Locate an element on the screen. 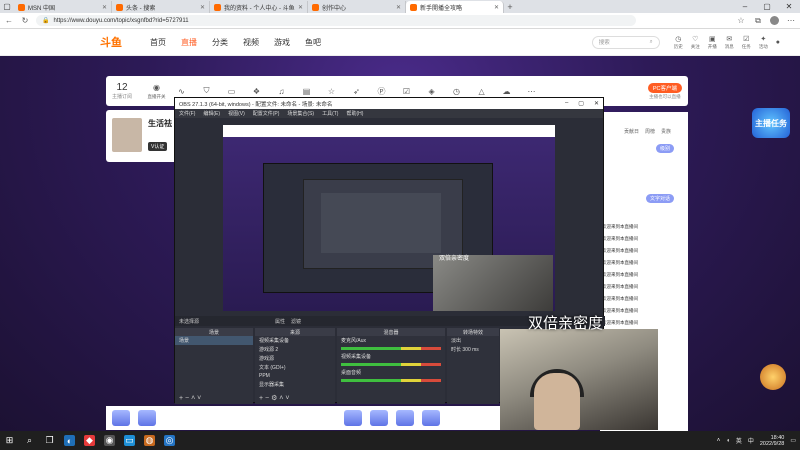 This screenshot has width=800, height=450. activity-button: ✦ 活动 is located at coordinates (763, 42).